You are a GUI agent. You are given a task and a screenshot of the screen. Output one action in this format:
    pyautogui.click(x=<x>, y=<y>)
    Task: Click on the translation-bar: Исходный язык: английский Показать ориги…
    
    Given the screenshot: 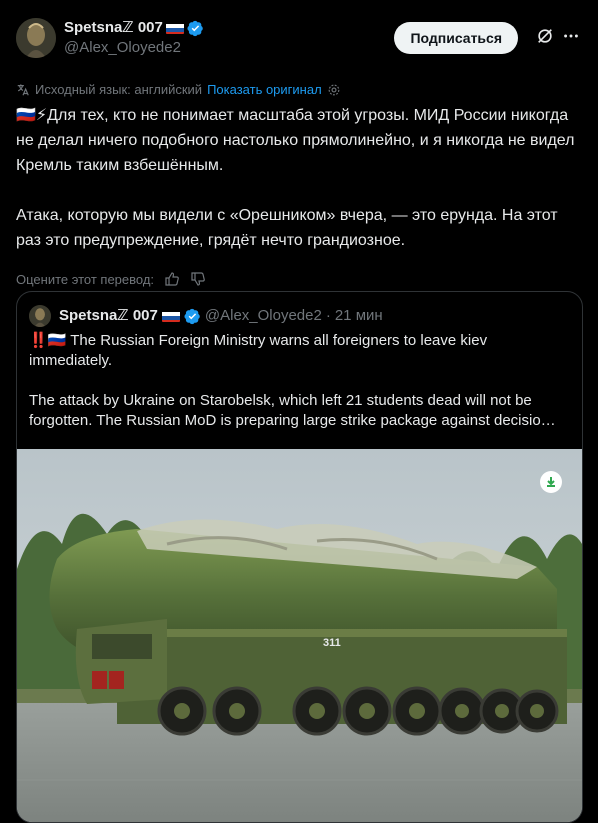 What is the action you would take?
    pyautogui.click(x=299, y=89)
    